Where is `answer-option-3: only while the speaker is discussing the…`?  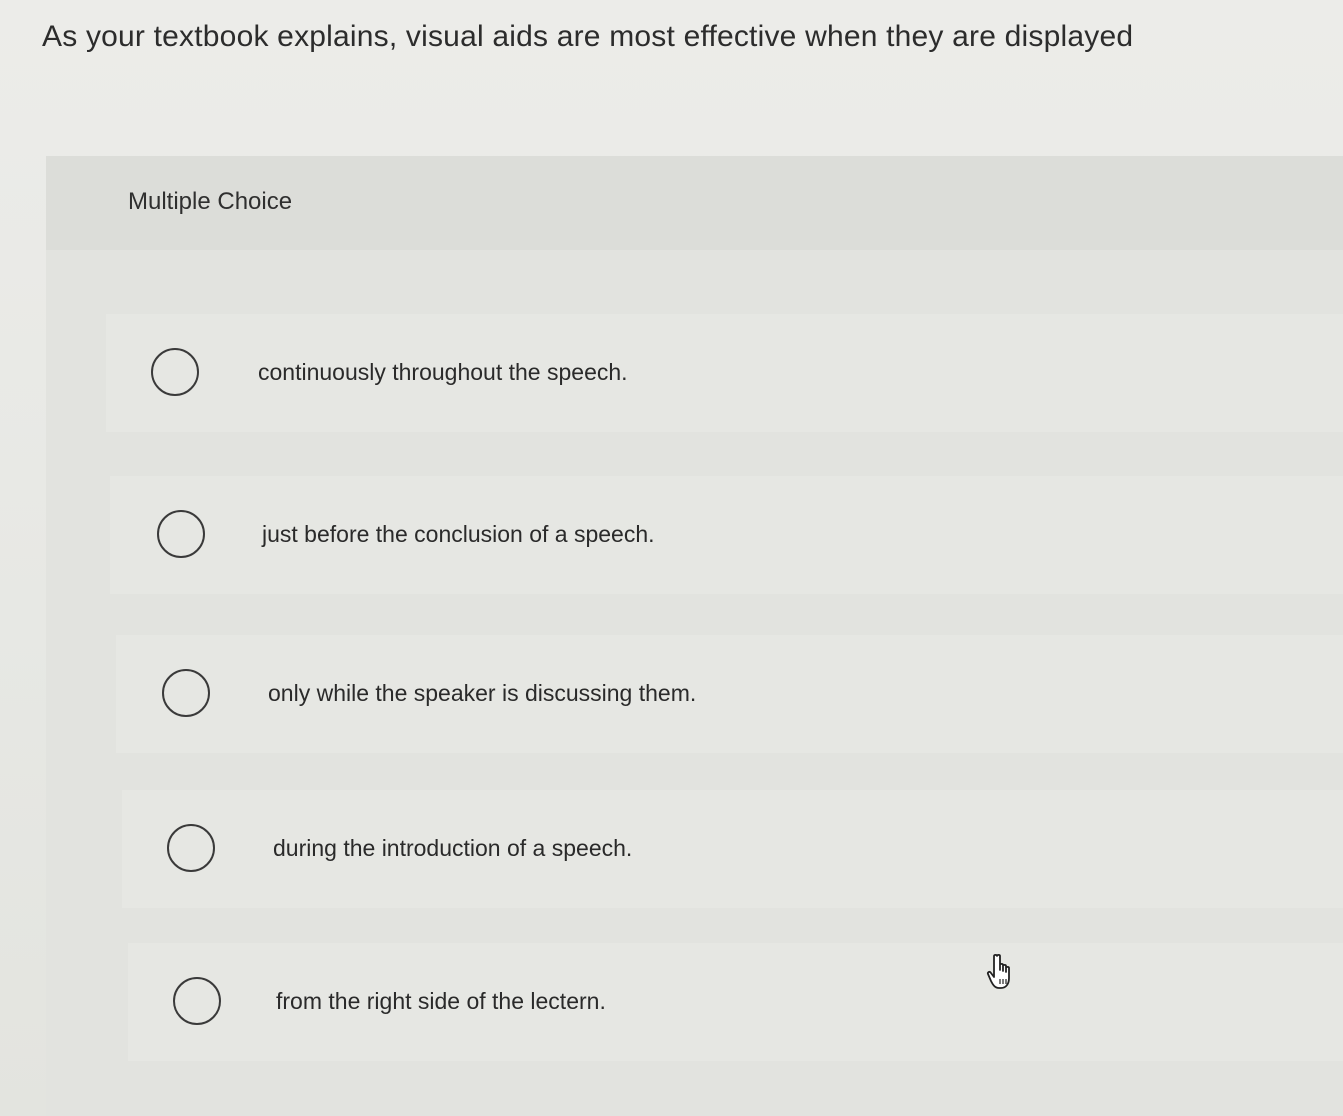 answer-option-3: only while the speaker is discussing the… is located at coordinates (729, 694).